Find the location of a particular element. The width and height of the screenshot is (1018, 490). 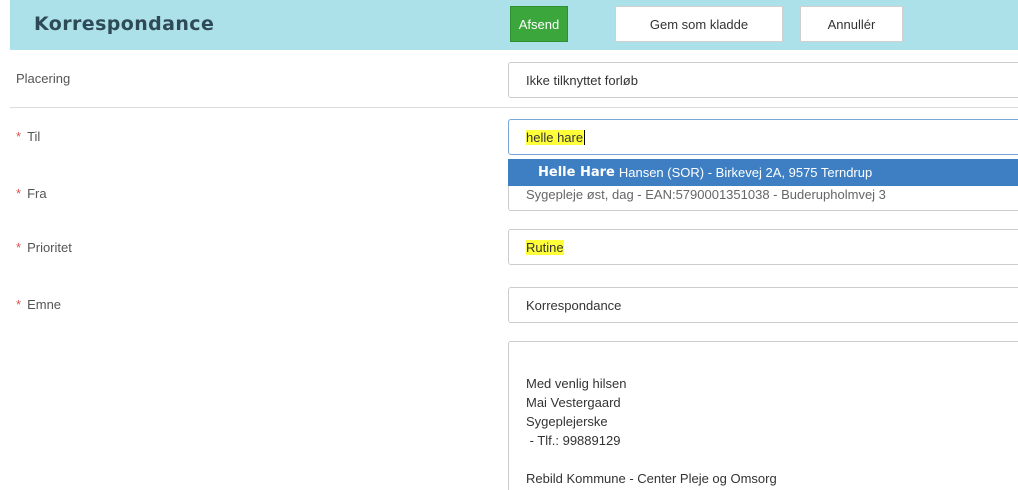

cancel-button: Annullér is located at coordinates (851, 24).